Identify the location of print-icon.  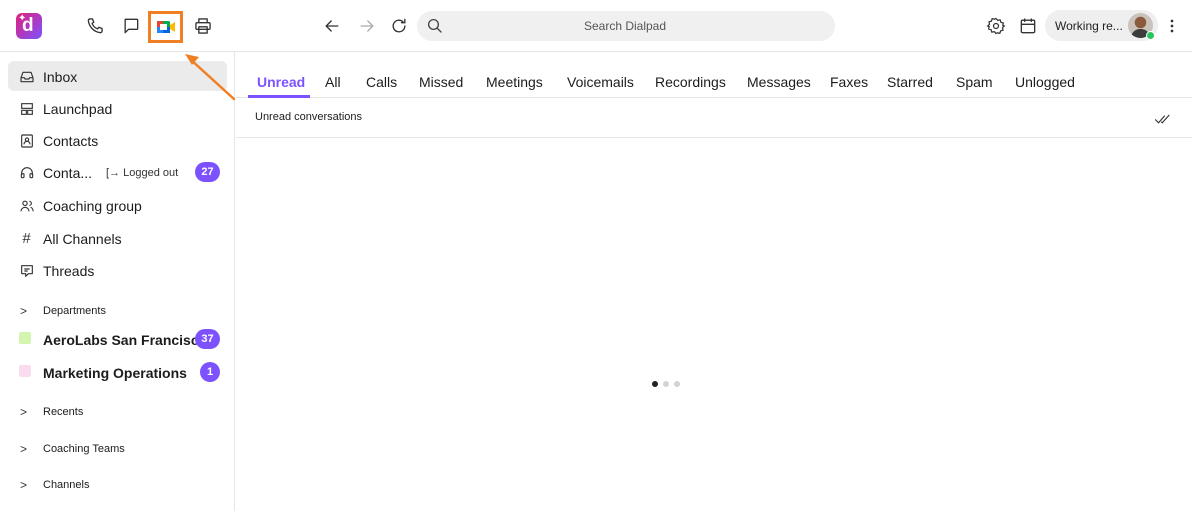
(203, 26).